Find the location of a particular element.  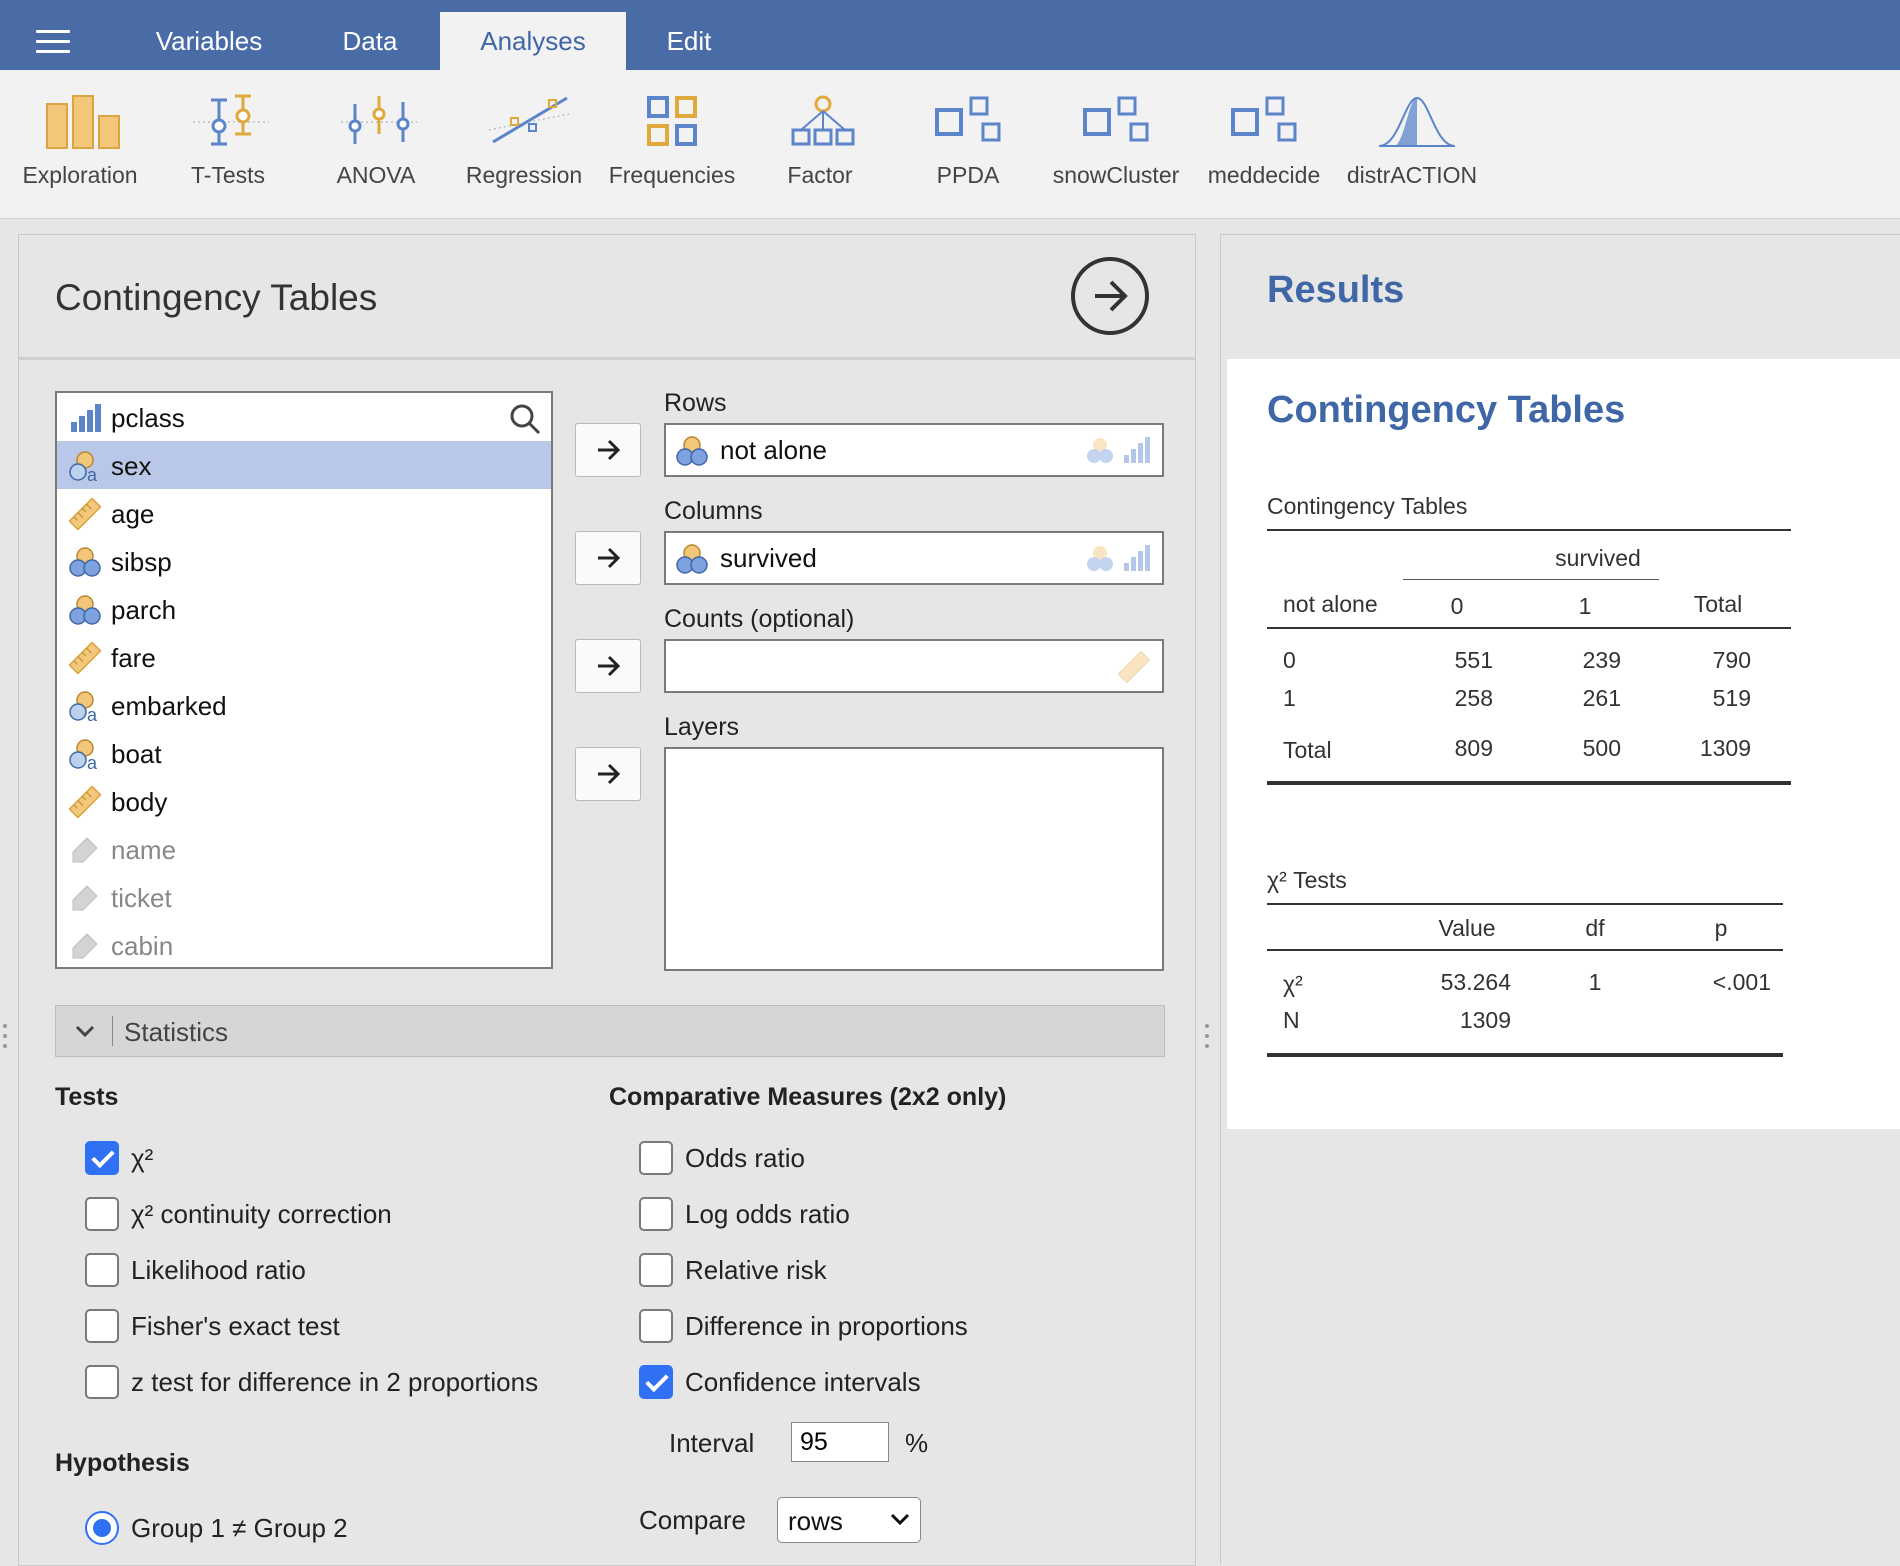

column-header: 1 is located at coordinates (1585, 606).